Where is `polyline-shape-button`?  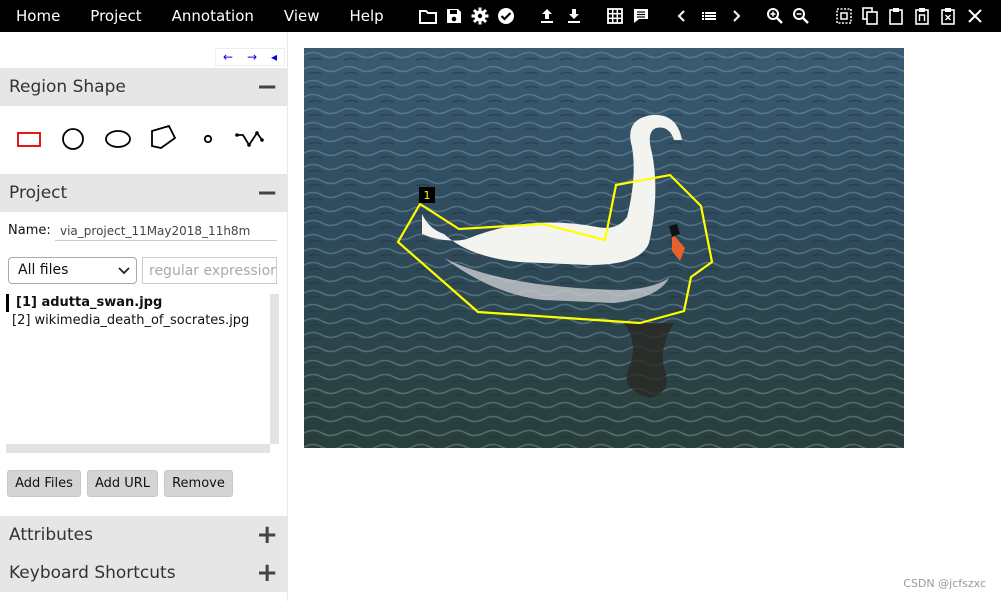 polyline-shape-button is located at coordinates (250, 139).